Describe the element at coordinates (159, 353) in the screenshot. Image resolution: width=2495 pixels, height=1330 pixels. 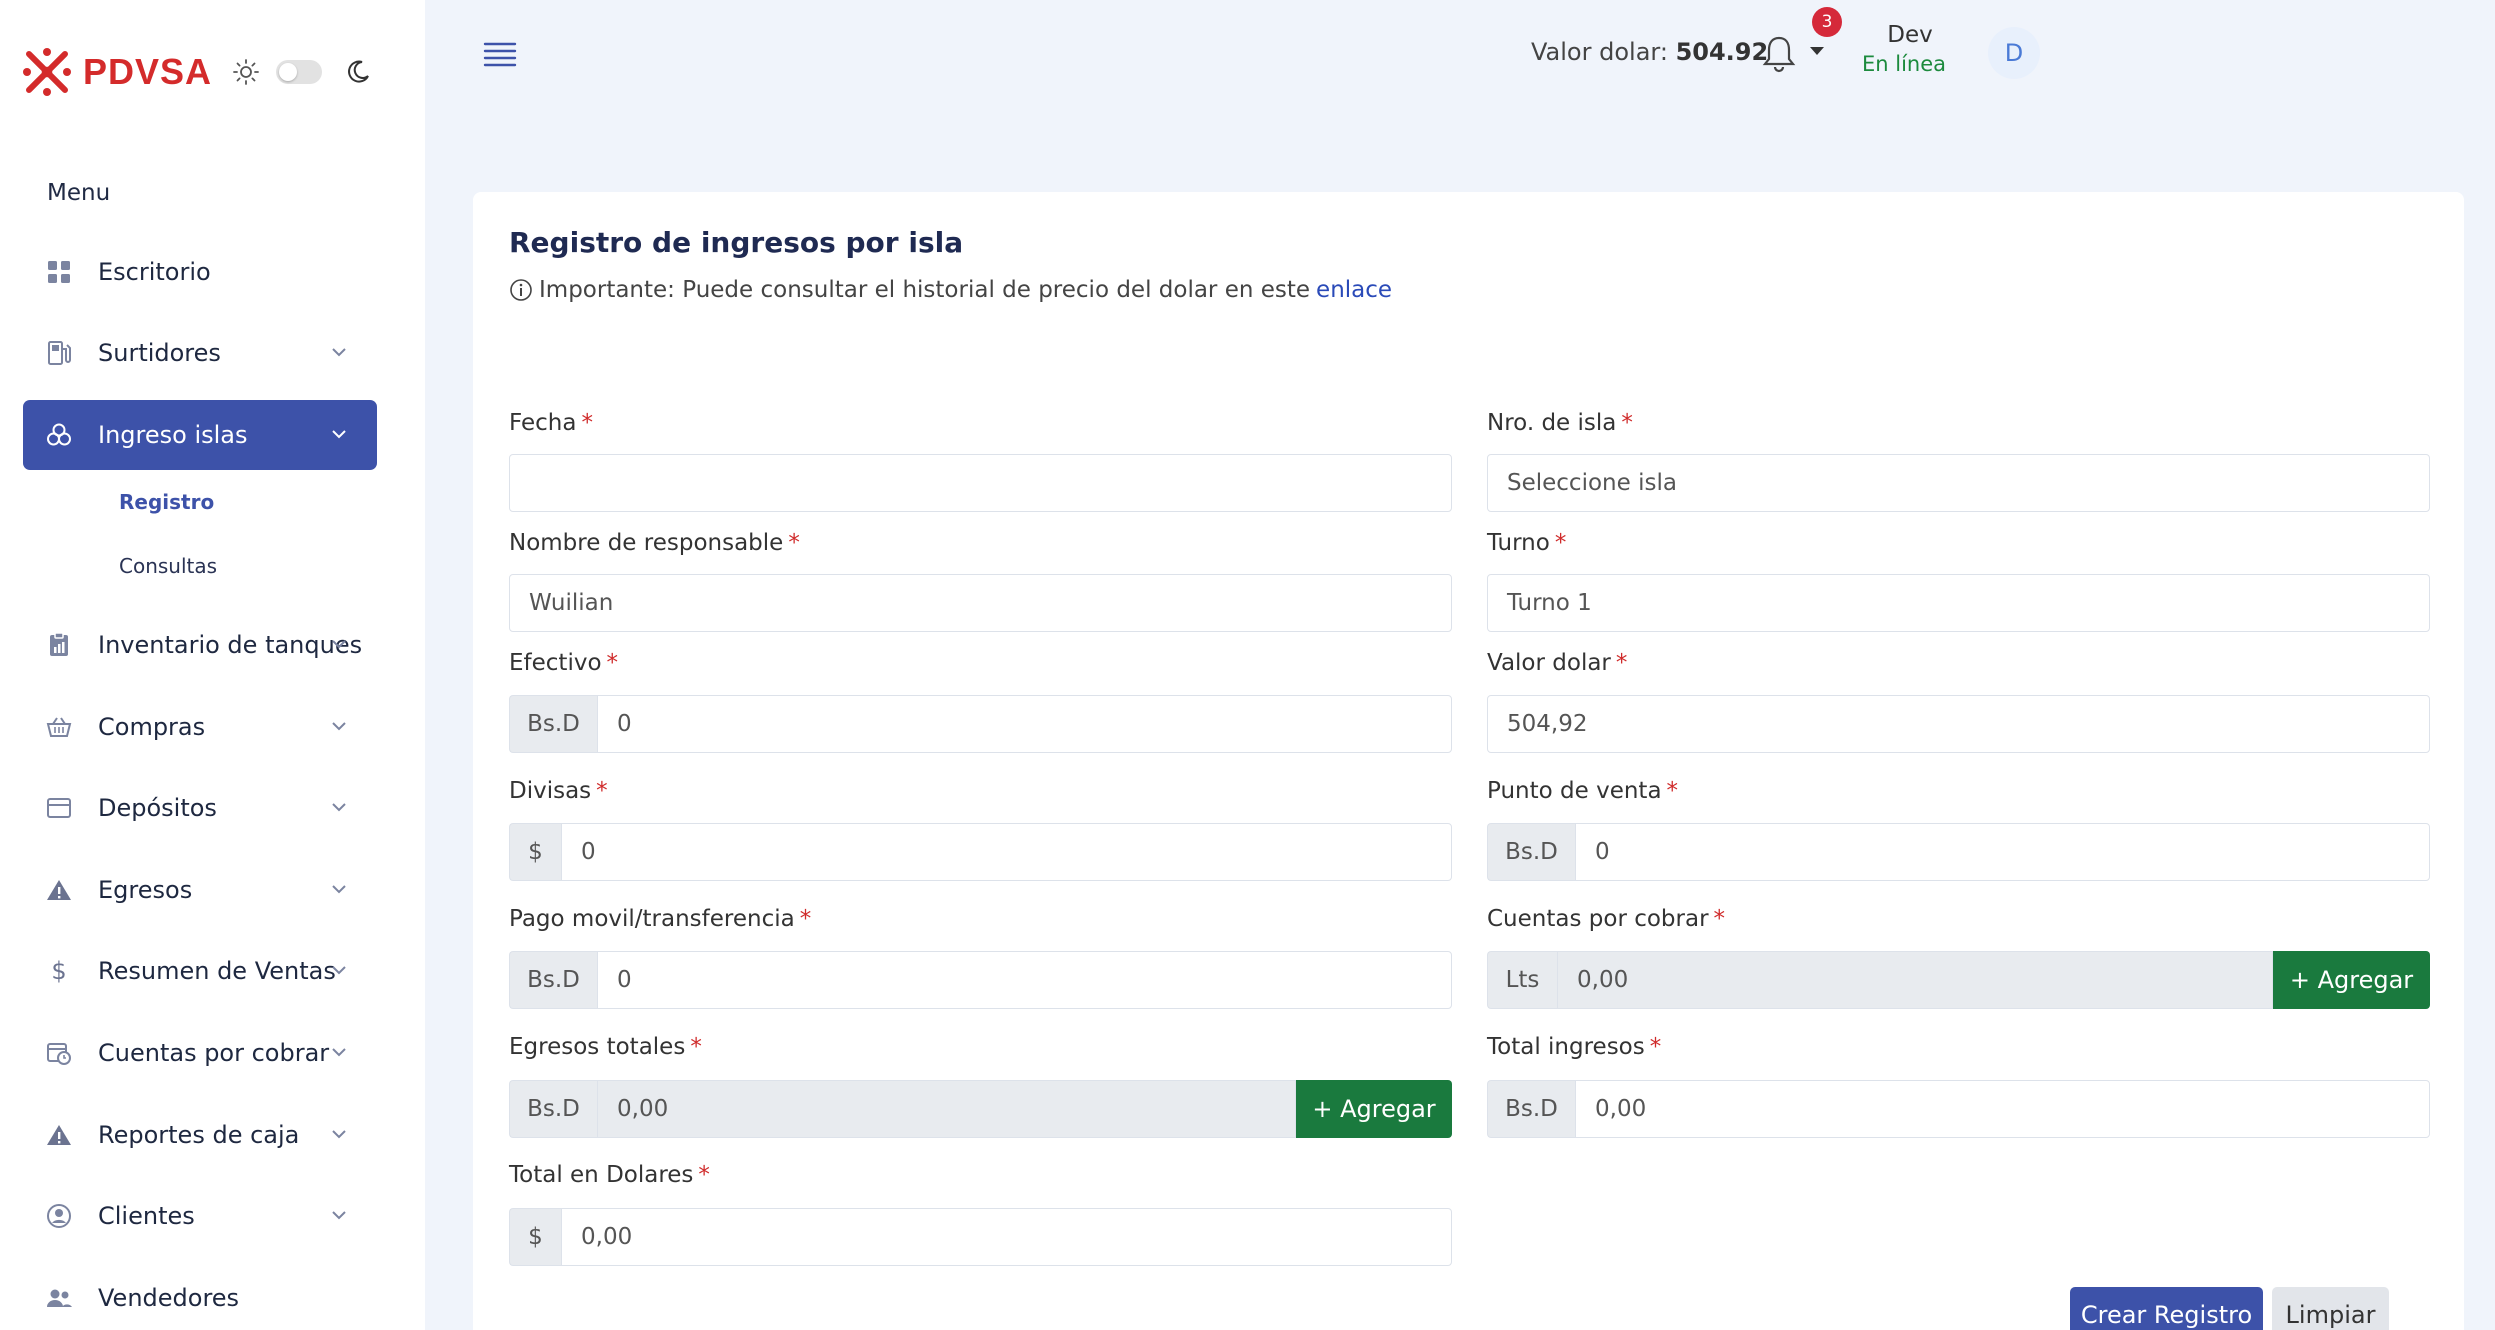
I see `sidebar-item-label: Surtidores` at that location.